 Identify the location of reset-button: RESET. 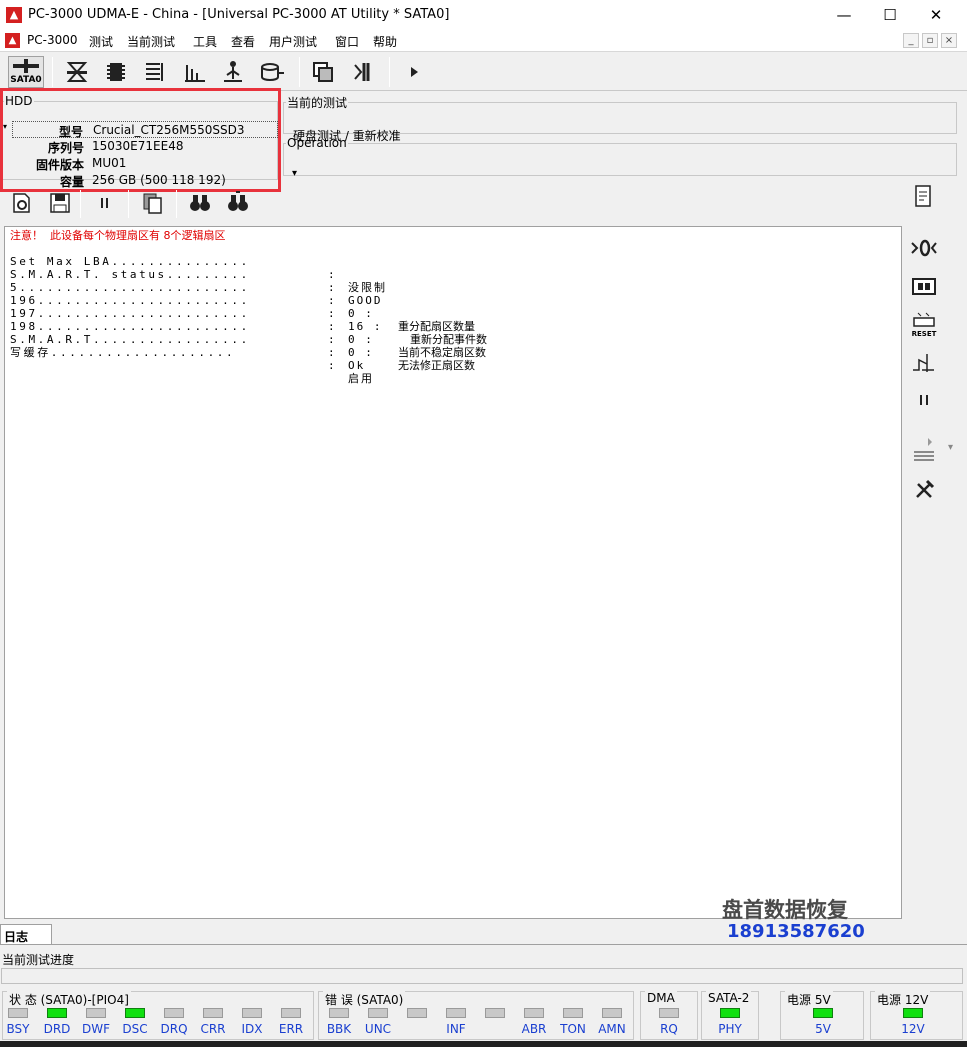
(924, 324).